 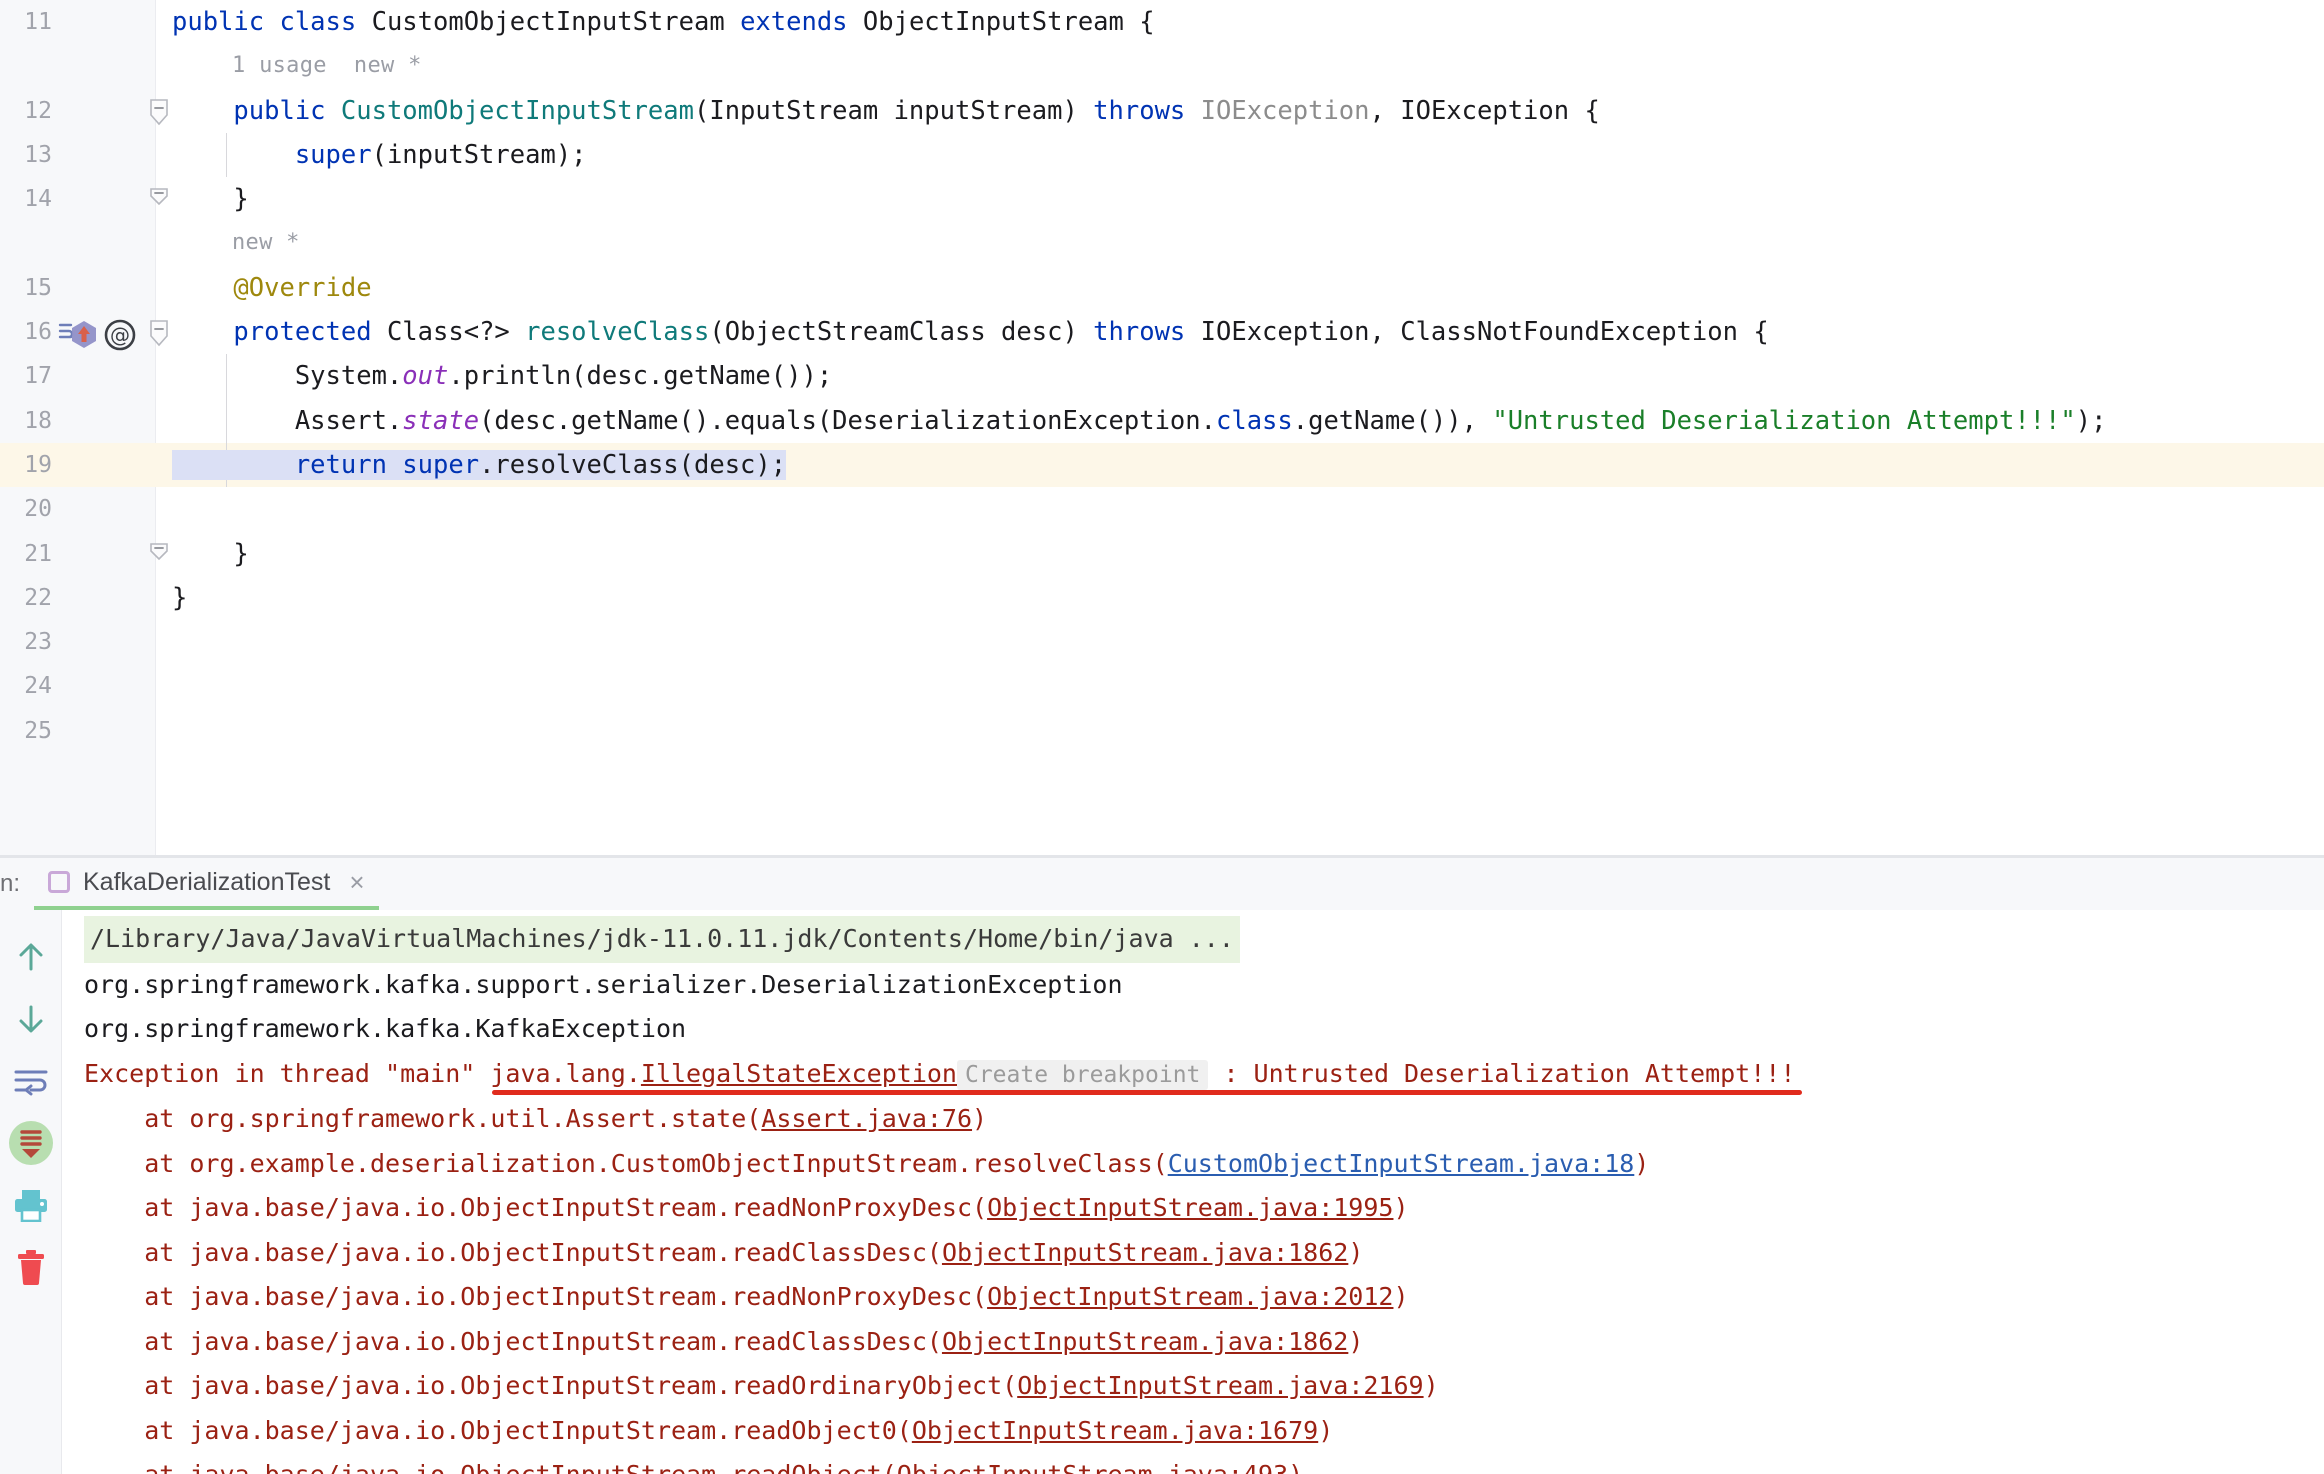 I want to click on code-line: 14 }, so click(x=1162, y=199).